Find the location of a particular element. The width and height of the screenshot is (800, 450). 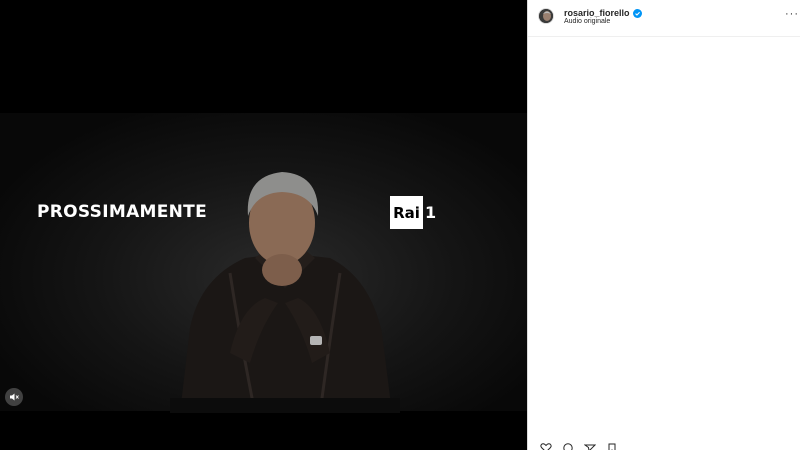

save-icon is located at coordinates (612, 446).